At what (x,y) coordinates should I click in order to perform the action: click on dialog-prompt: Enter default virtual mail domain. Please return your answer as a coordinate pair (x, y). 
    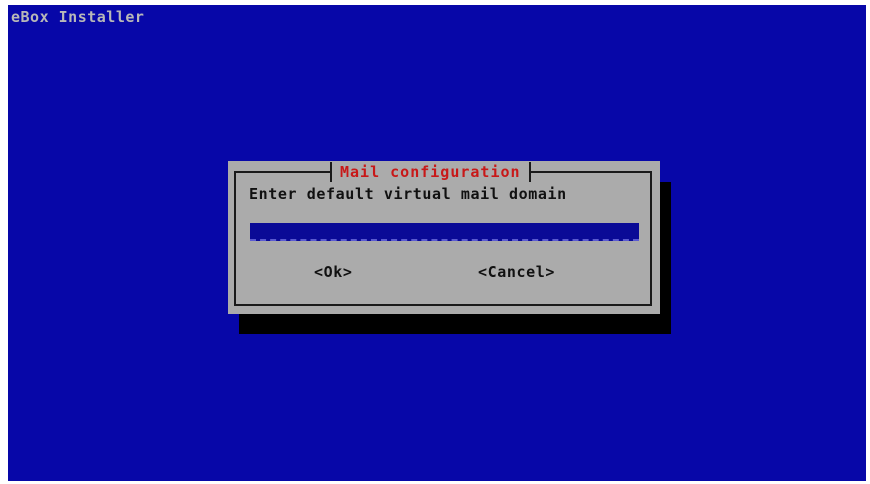
    Looking at the image, I should click on (408, 194).